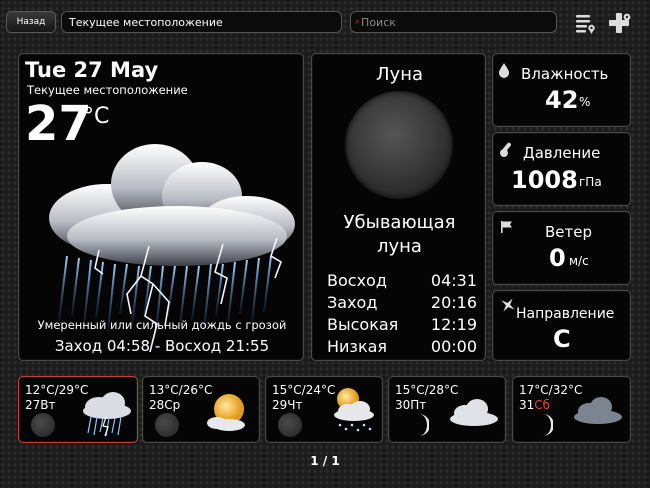  What do you see at coordinates (358, 22) in the screenshot?
I see `search-icon: ⌕` at bounding box center [358, 22].